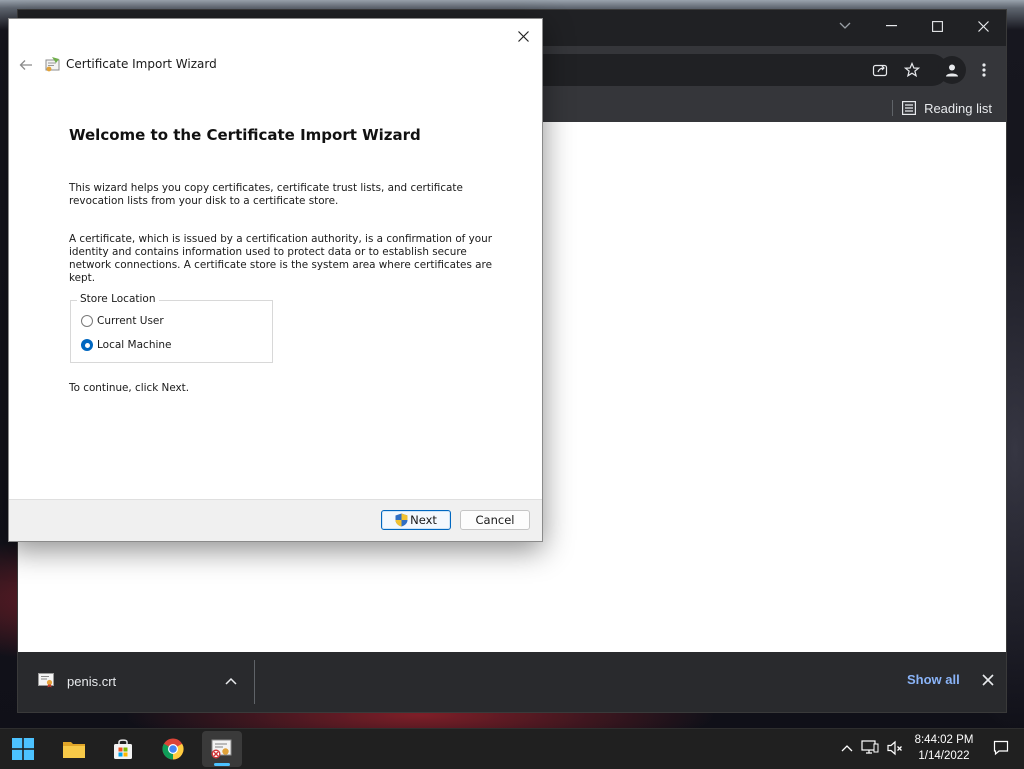 The image size is (1024, 769). Describe the element at coordinates (130, 321) in the screenshot. I see `radio-label: Current User` at that location.